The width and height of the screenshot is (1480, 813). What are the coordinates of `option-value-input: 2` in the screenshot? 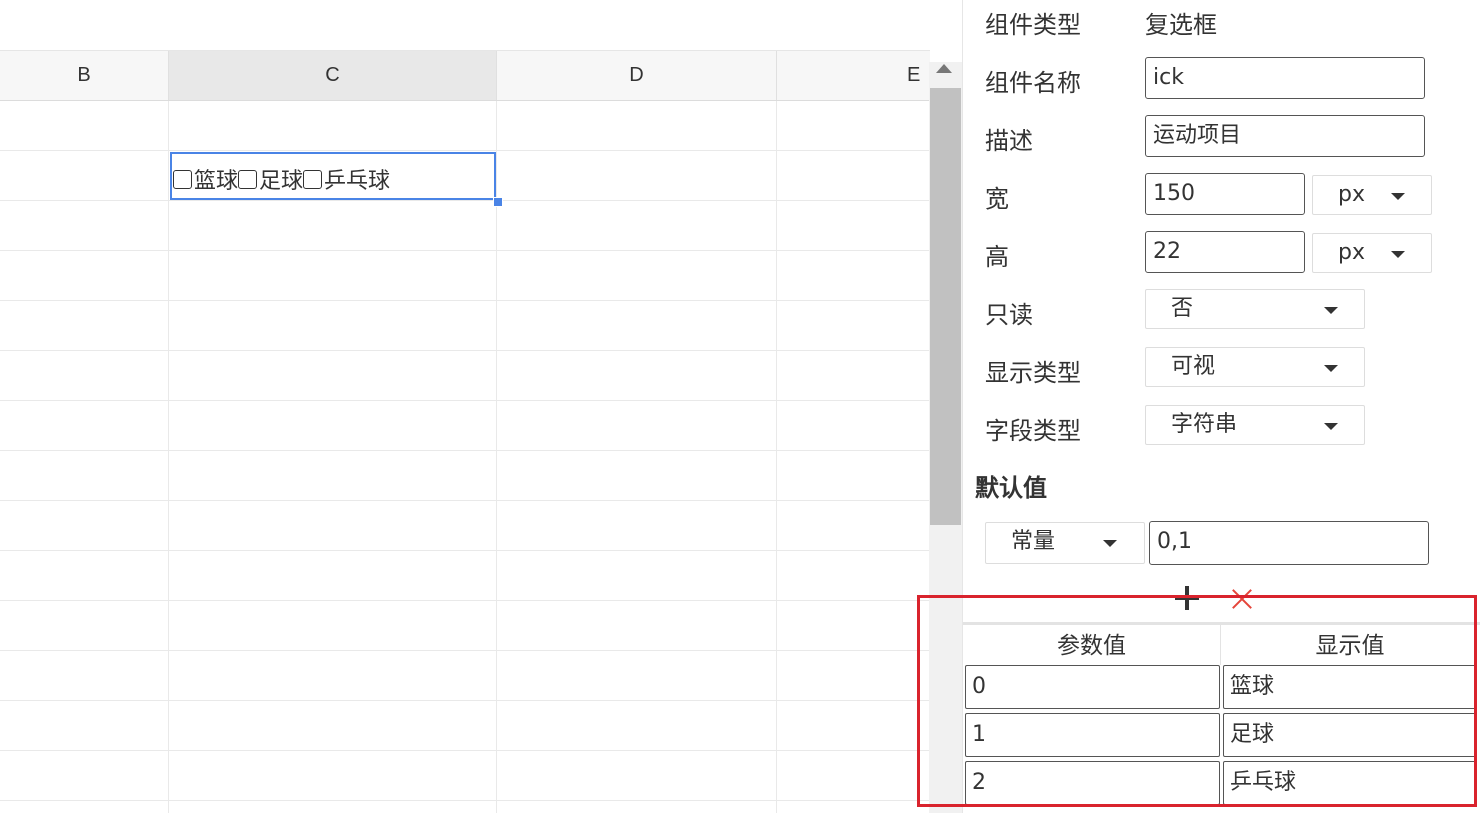 It's located at (1092, 783).